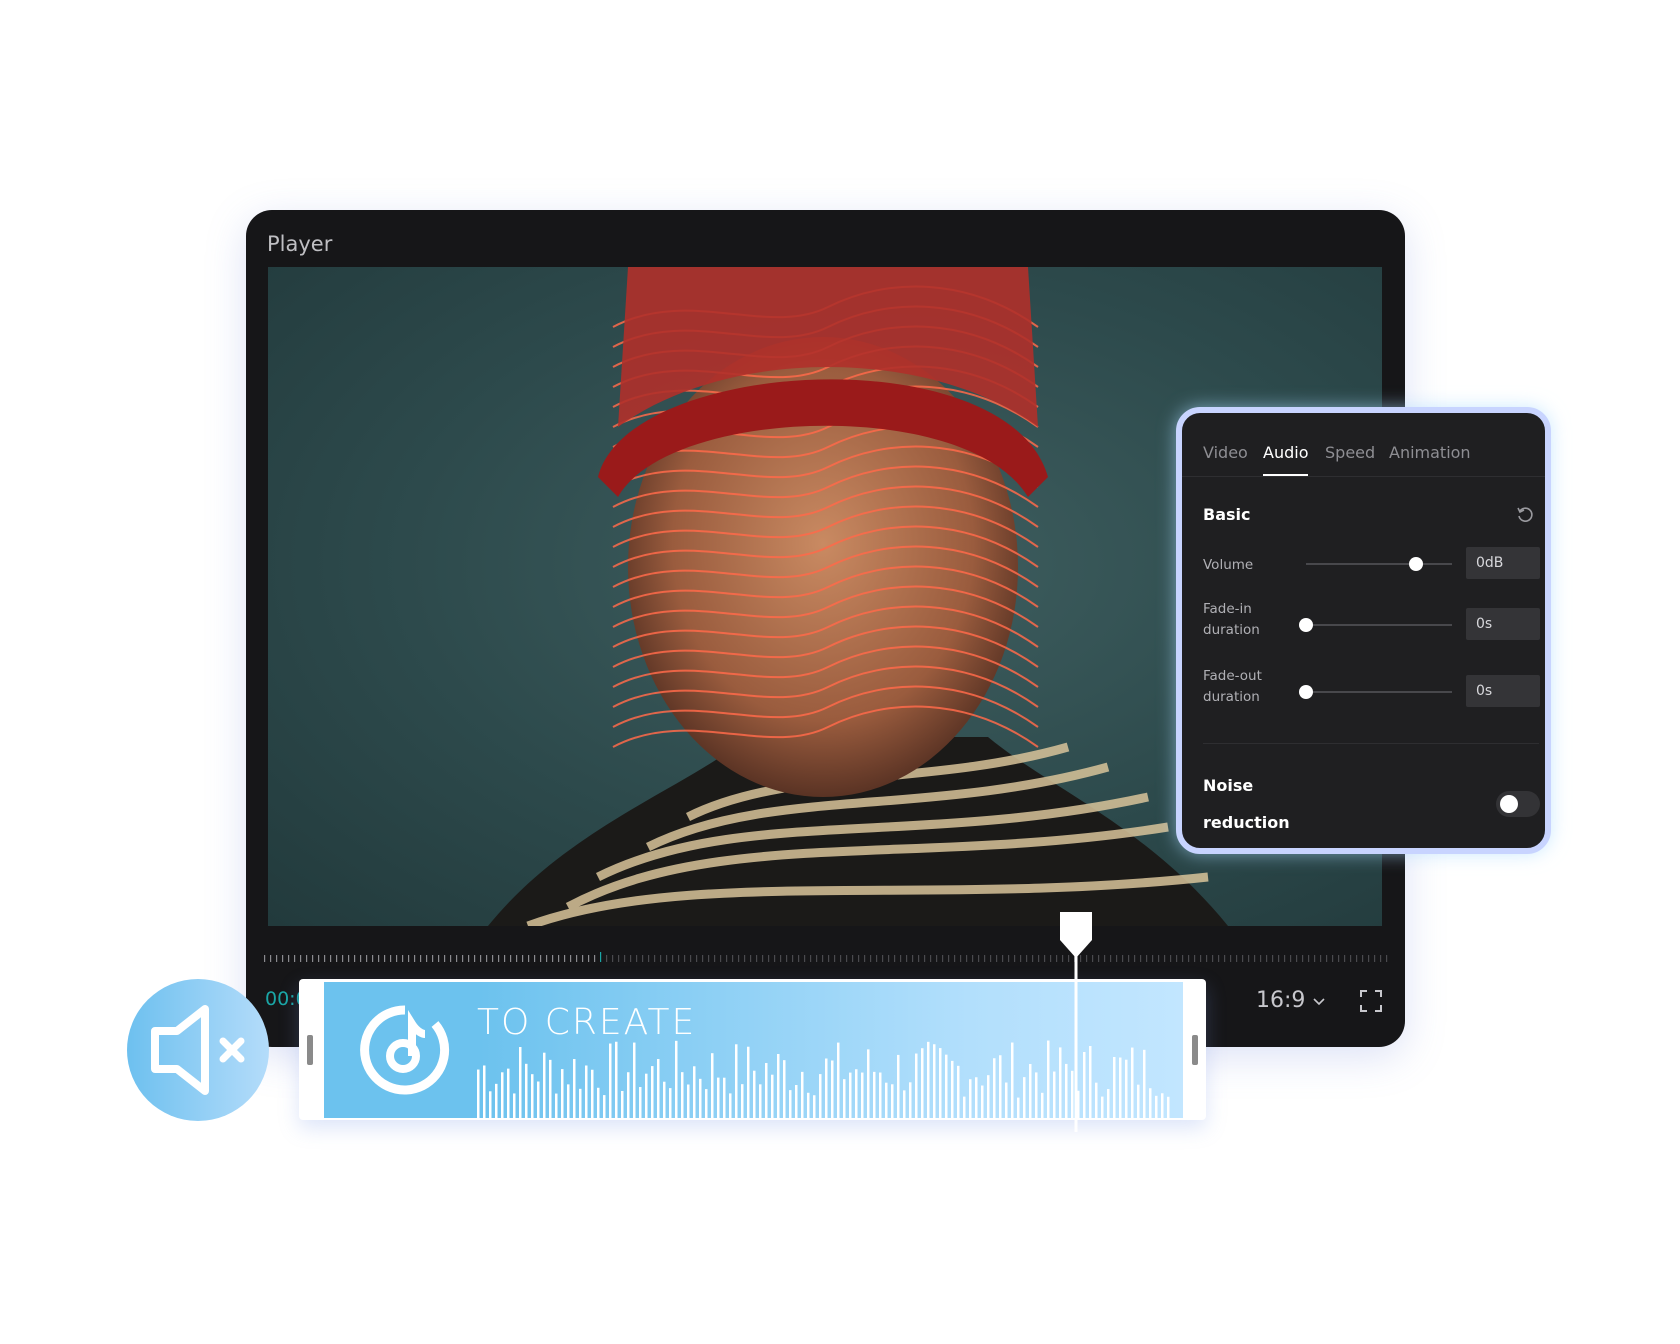  What do you see at coordinates (1281, 1000) in the screenshot?
I see `aspect-ratio-value: 16:9` at bounding box center [1281, 1000].